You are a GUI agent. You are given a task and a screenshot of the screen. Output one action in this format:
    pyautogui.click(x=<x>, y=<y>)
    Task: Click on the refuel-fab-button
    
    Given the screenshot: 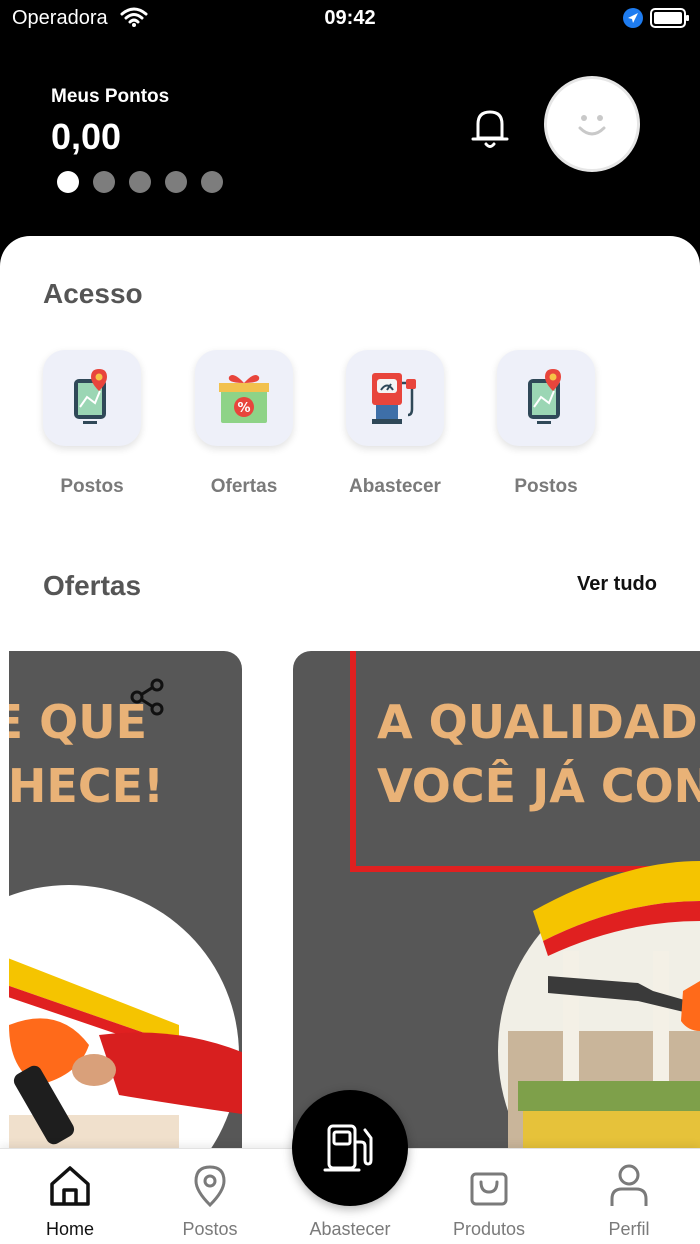 What is the action you would take?
    pyautogui.click(x=350, y=1148)
    